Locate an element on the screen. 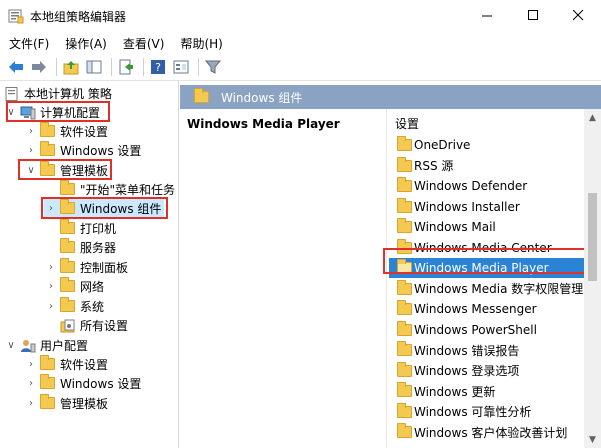  group-policy-app-icon is located at coordinates (16, 16).